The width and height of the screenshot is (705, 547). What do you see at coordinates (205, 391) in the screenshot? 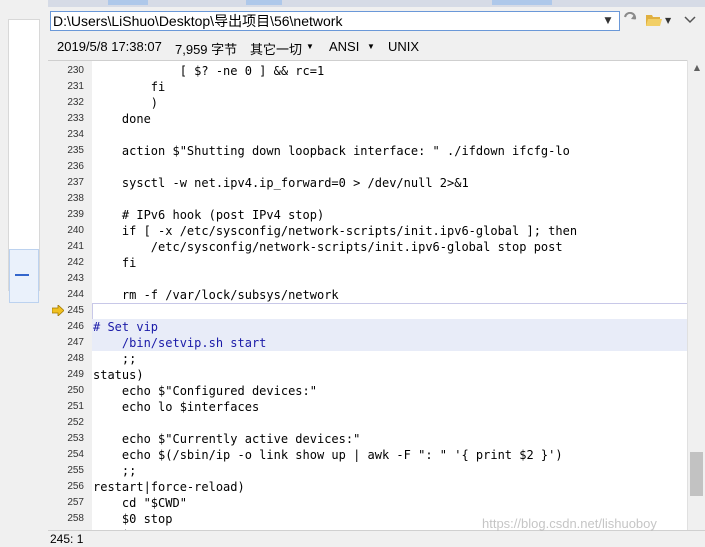
I see `line-text: echo $"Configured devices:"` at bounding box center [205, 391].